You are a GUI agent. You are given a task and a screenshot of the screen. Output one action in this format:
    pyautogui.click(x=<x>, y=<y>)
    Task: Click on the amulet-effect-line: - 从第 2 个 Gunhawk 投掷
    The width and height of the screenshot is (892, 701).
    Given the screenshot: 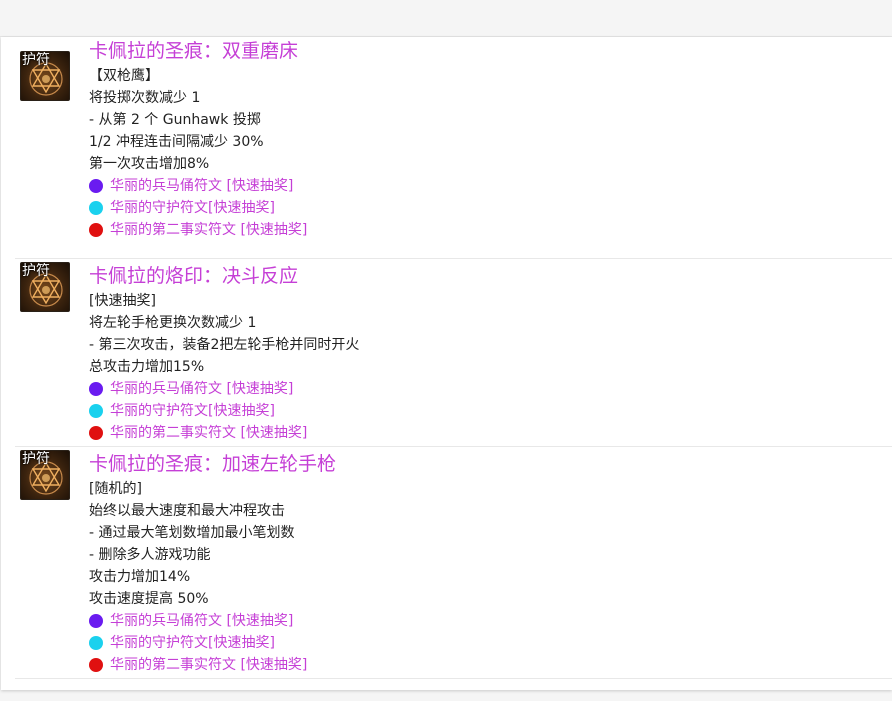 What is the action you would take?
    pyautogui.click(x=175, y=120)
    